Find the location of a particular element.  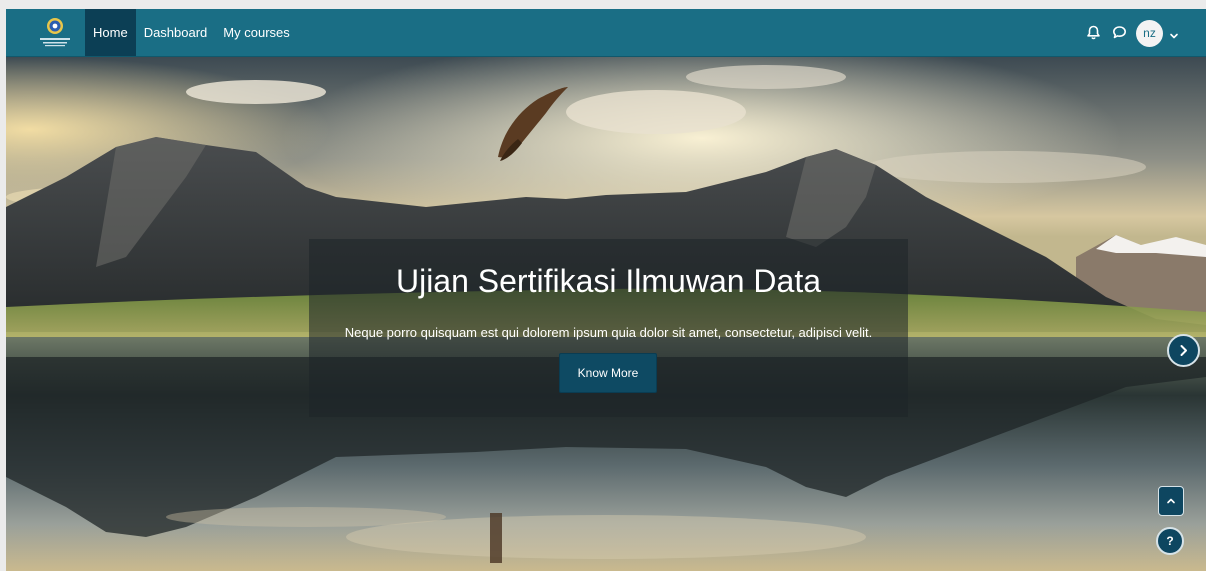

chevron-up-icon is located at coordinates (1171, 501).